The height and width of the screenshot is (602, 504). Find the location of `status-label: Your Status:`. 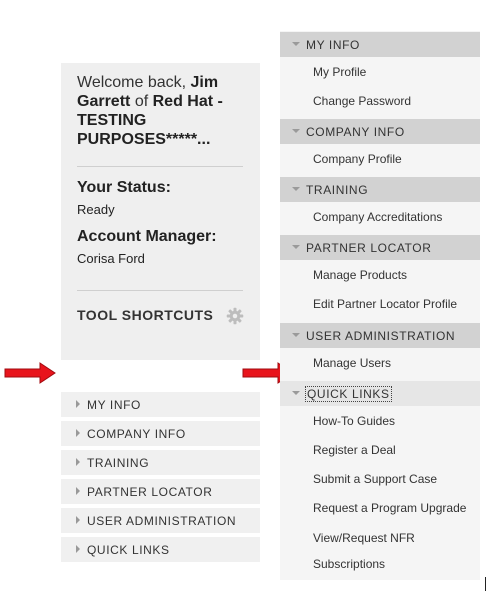

status-label: Your Status: is located at coordinates (124, 187).